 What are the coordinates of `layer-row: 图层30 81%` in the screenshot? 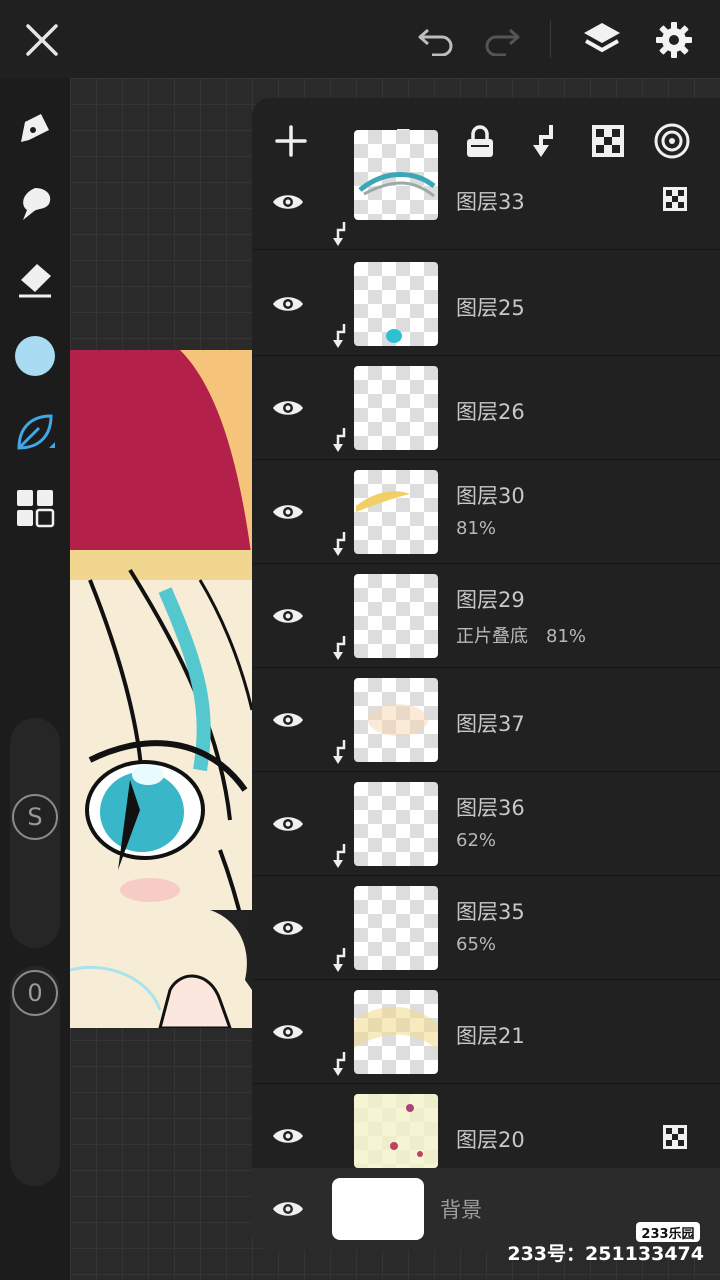 It's located at (486, 512).